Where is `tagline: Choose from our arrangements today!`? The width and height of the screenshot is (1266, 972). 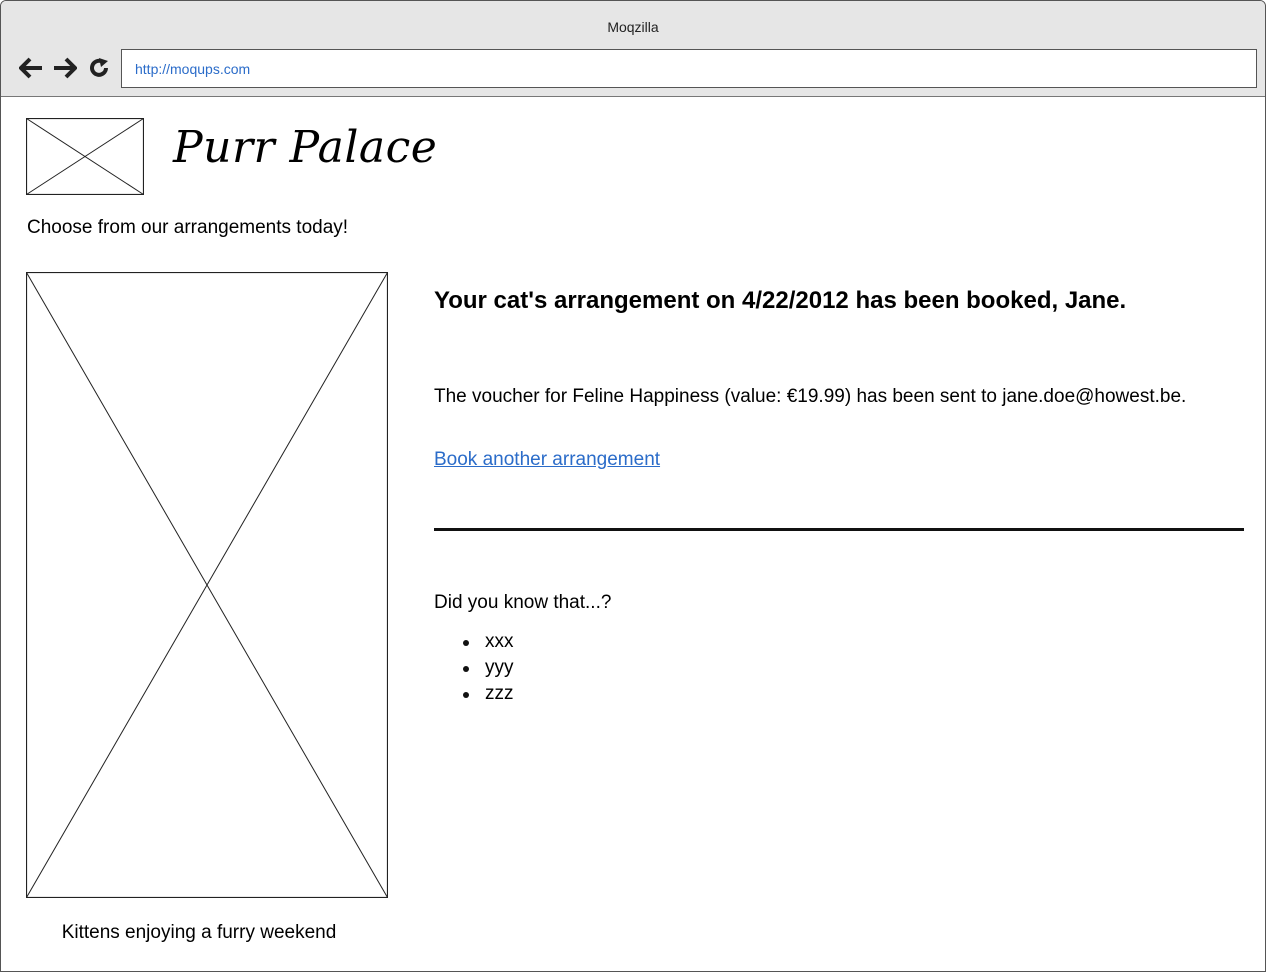 tagline: Choose from our arrangements today! is located at coordinates (188, 227).